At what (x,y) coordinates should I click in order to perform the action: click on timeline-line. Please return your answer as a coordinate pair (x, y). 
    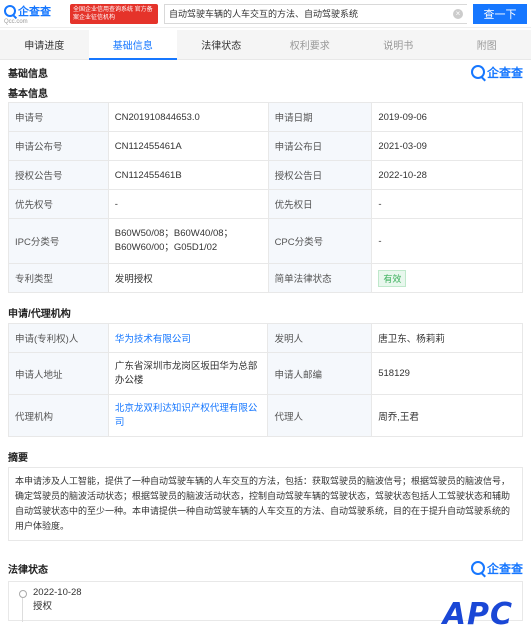
    Looking at the image, I should click on (22, 610).